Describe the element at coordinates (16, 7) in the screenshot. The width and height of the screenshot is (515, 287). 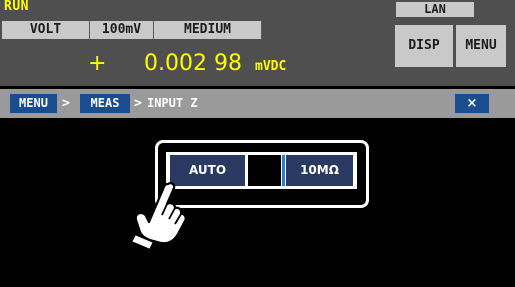
I see `run-status: RUN` at that location.